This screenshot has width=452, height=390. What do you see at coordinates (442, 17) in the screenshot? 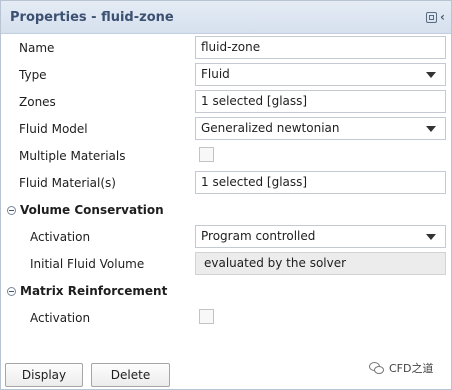
I see `chevron-left-icon: ‹` at bounding box center [442, 17].